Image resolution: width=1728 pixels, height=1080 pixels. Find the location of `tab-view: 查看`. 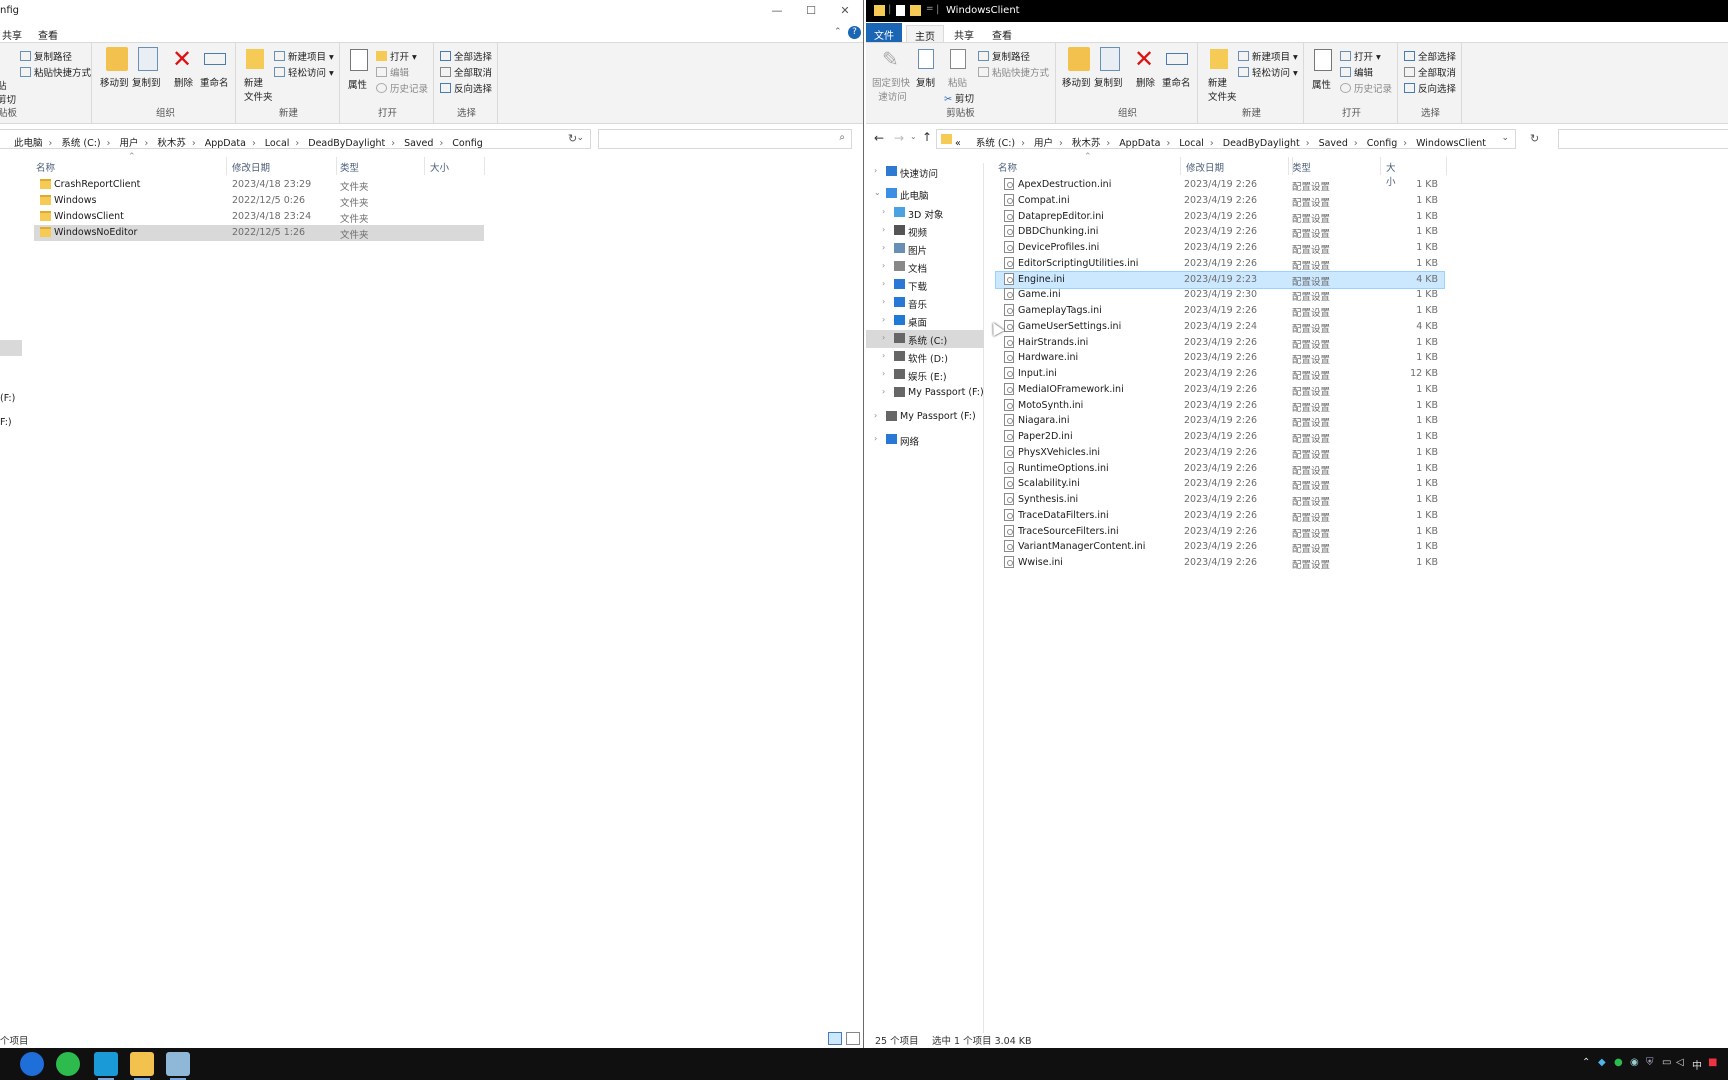

tab-view: 查看 is located at coordinates (1002, 33).